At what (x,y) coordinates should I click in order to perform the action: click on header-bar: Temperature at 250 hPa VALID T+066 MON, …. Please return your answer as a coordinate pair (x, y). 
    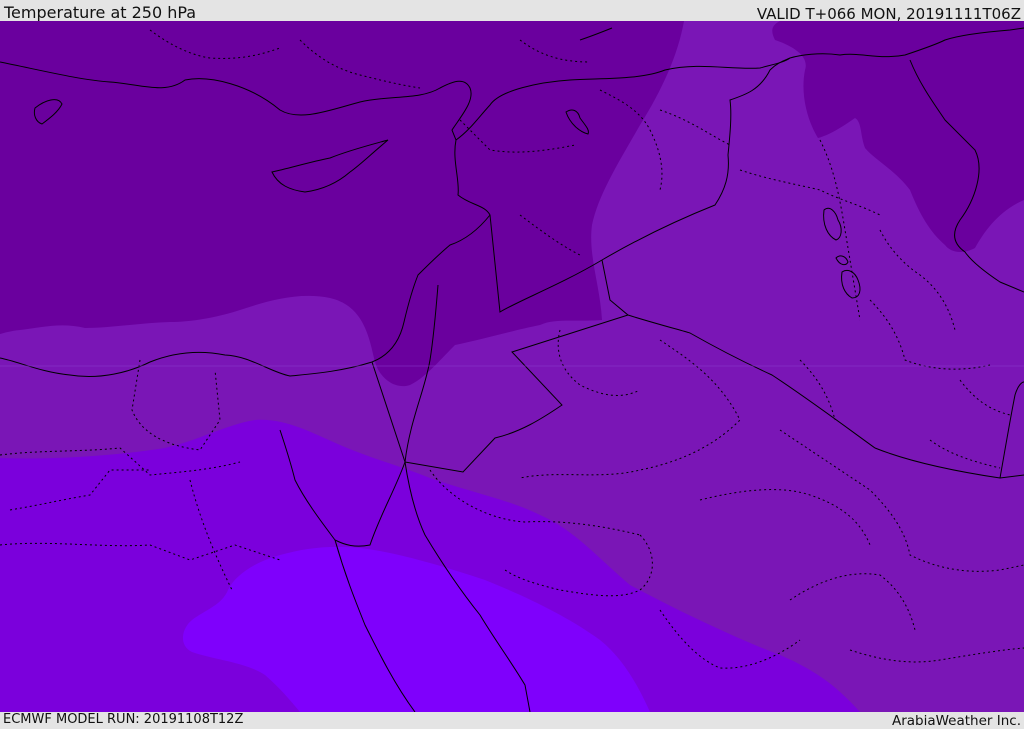
    Looking at the image, I should click on (512, 11).